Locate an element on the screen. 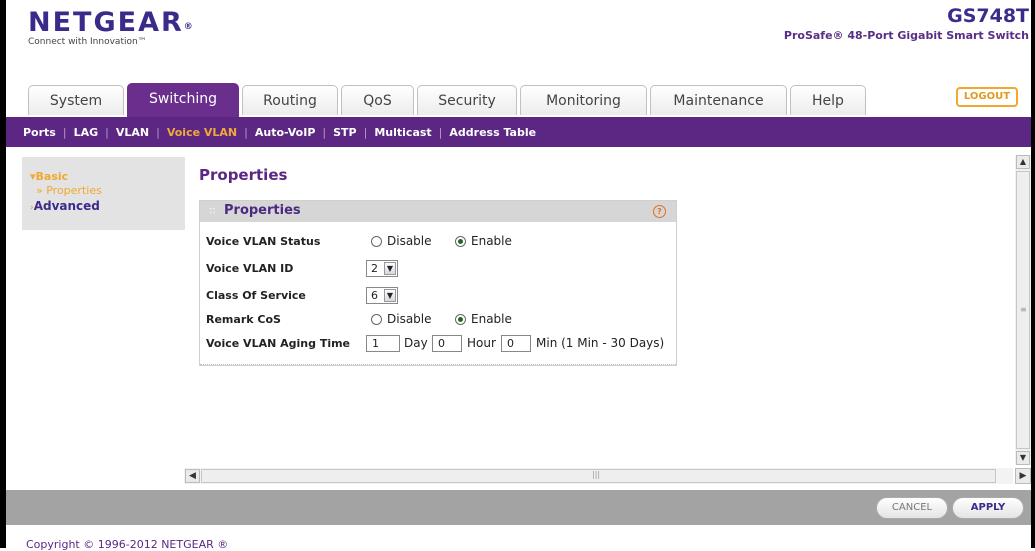 This screenshot has width=1035, height=551. subnav-voice-vlan: Voice VLAN is located at coordinates (202, 132).